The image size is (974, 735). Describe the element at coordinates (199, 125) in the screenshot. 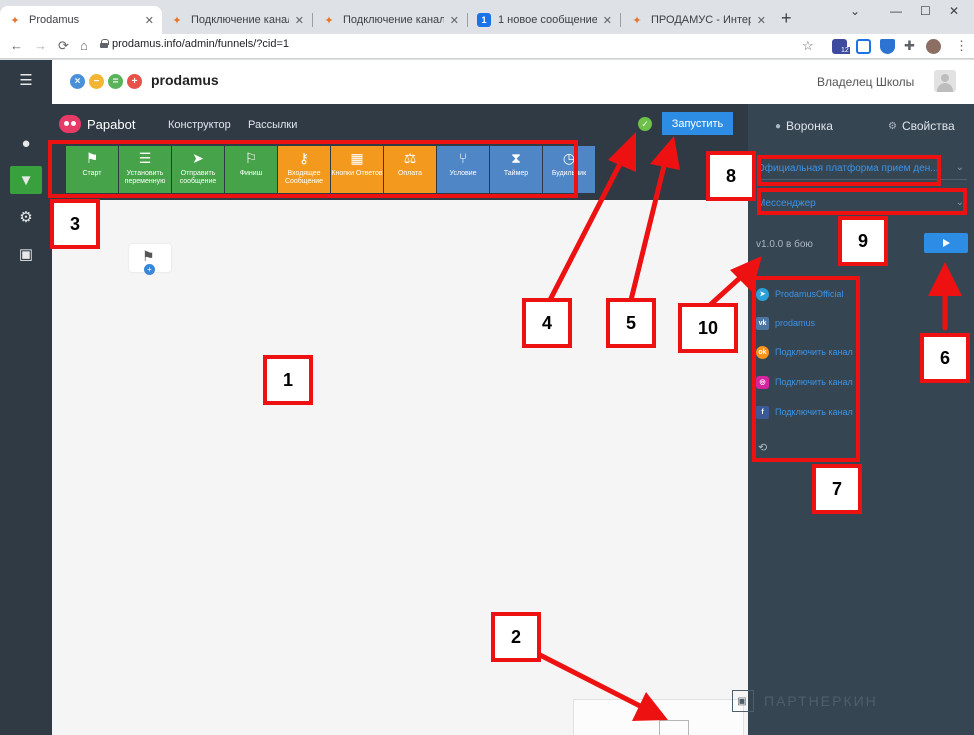

I see `menu-constructor: Конструктор` at that location.